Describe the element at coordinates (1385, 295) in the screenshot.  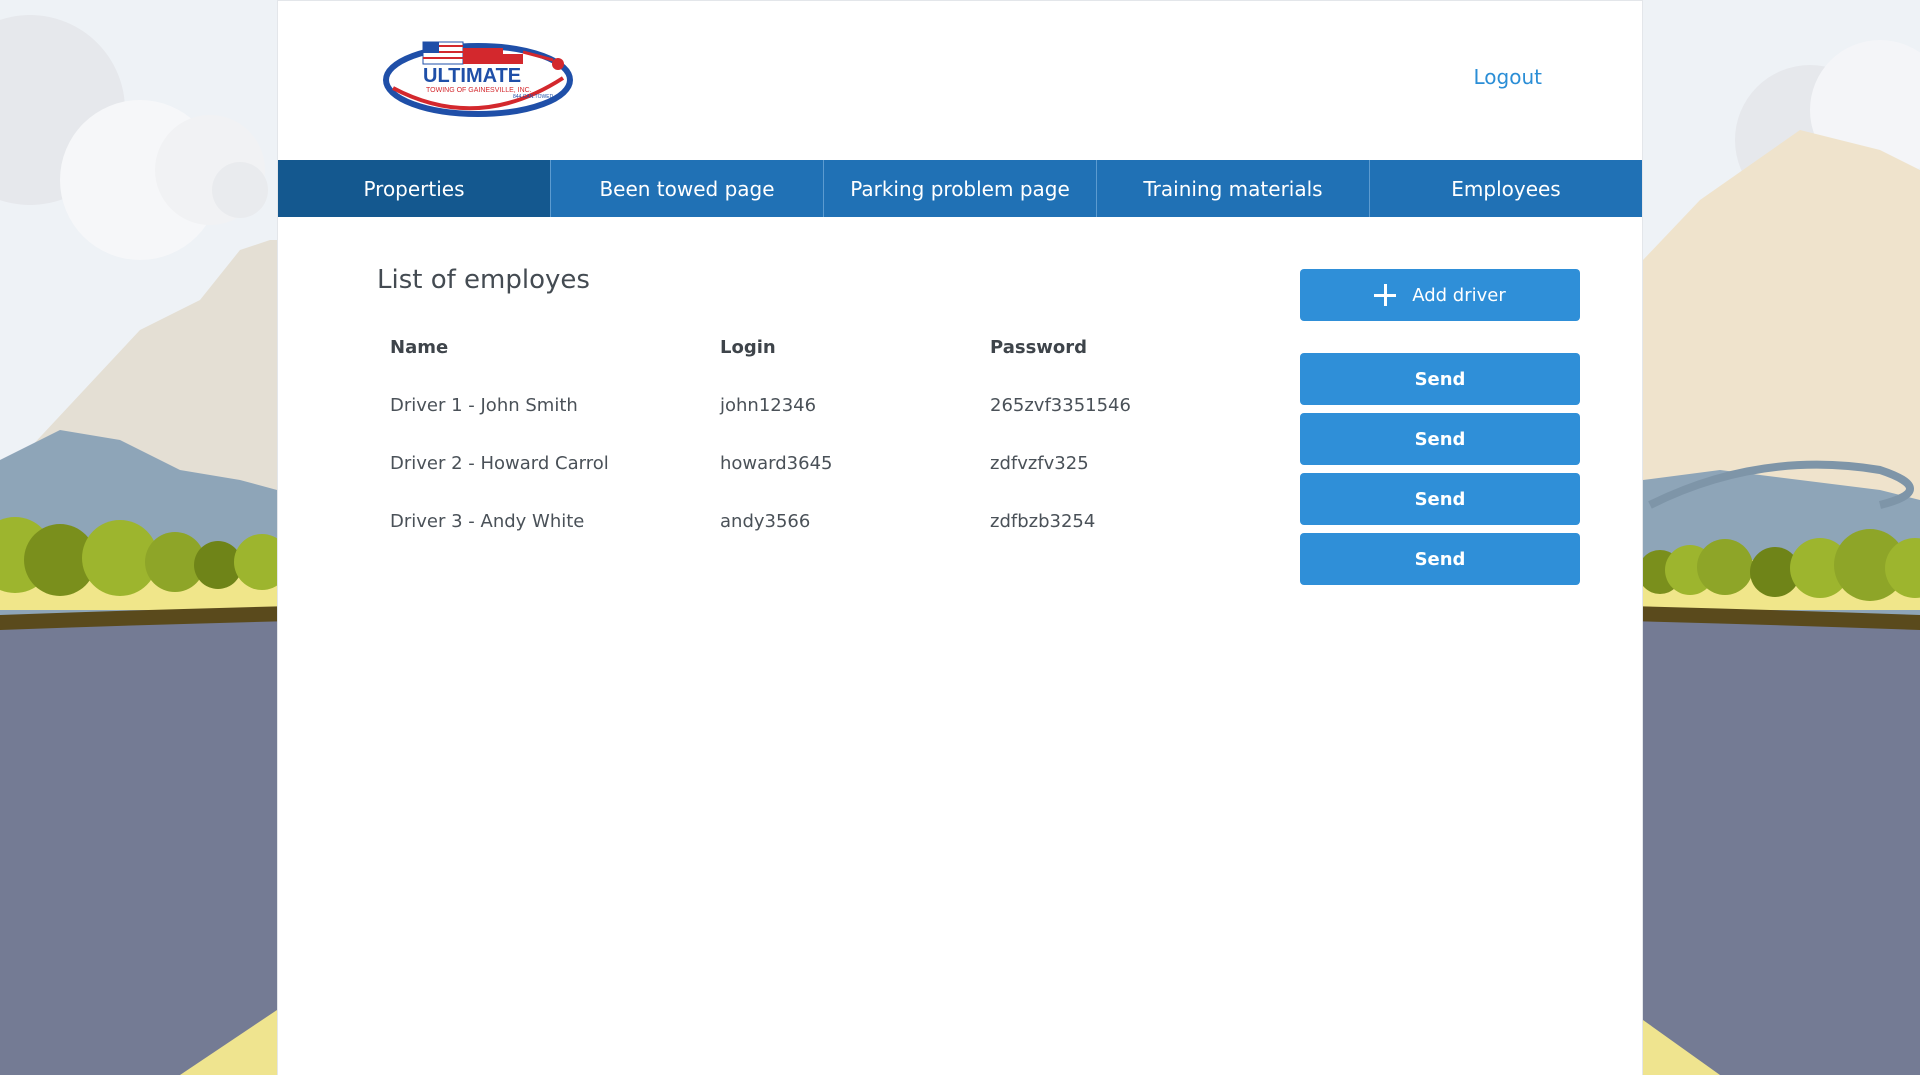
I see `plus-icon` at that location.